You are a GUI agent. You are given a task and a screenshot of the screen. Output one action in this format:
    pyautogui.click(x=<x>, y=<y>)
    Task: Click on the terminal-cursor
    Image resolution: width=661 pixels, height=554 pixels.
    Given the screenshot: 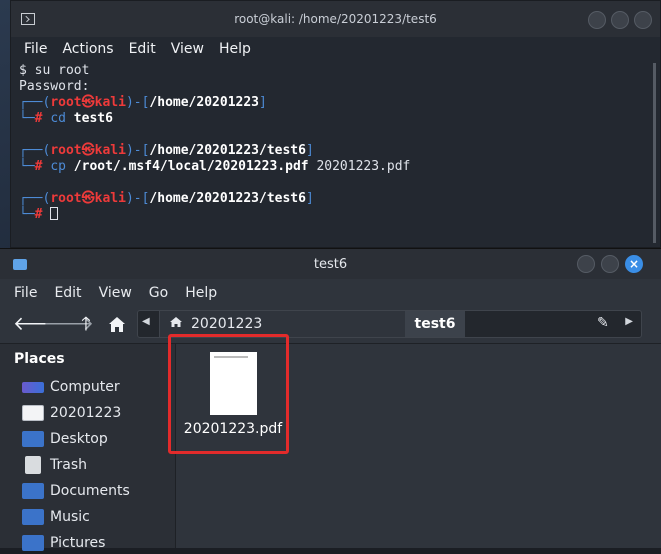 What is the action you would take?
    pyautogui.click(x=54, y=213)
    